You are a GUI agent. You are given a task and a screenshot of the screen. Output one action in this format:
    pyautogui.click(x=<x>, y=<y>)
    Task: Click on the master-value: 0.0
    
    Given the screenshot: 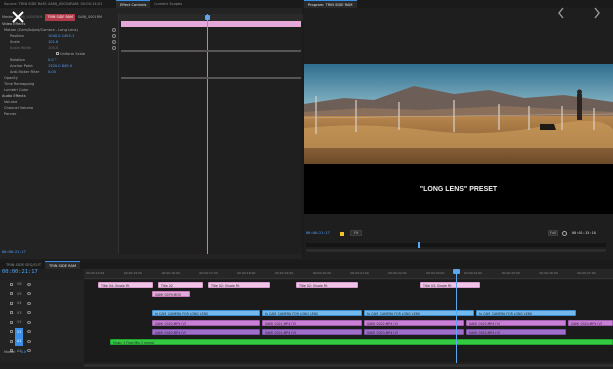 What is the action you would take?
    pyautogui.click(x=23, y=352)
    